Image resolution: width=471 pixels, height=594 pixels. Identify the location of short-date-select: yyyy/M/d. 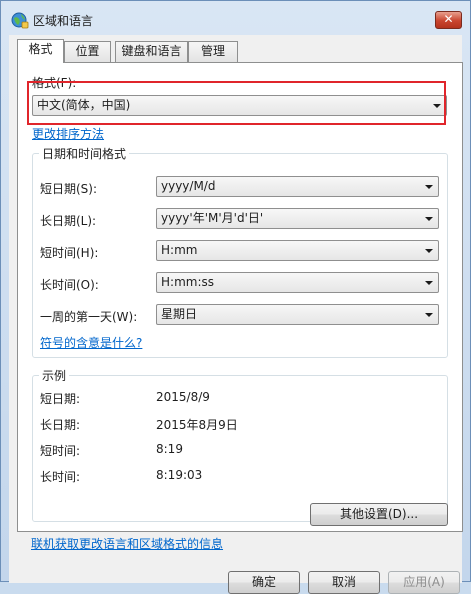
(297, 186).